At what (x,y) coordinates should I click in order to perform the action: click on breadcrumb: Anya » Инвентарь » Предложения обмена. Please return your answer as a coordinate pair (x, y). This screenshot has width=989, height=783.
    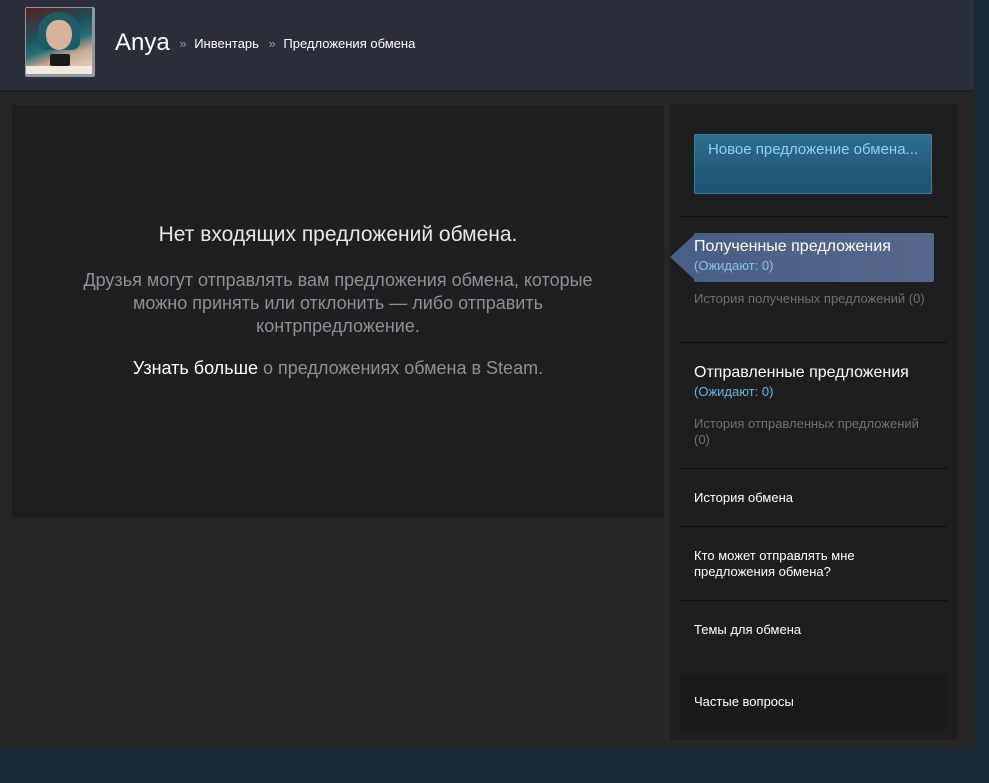
    Looking at the image, I should click on (265, 43).